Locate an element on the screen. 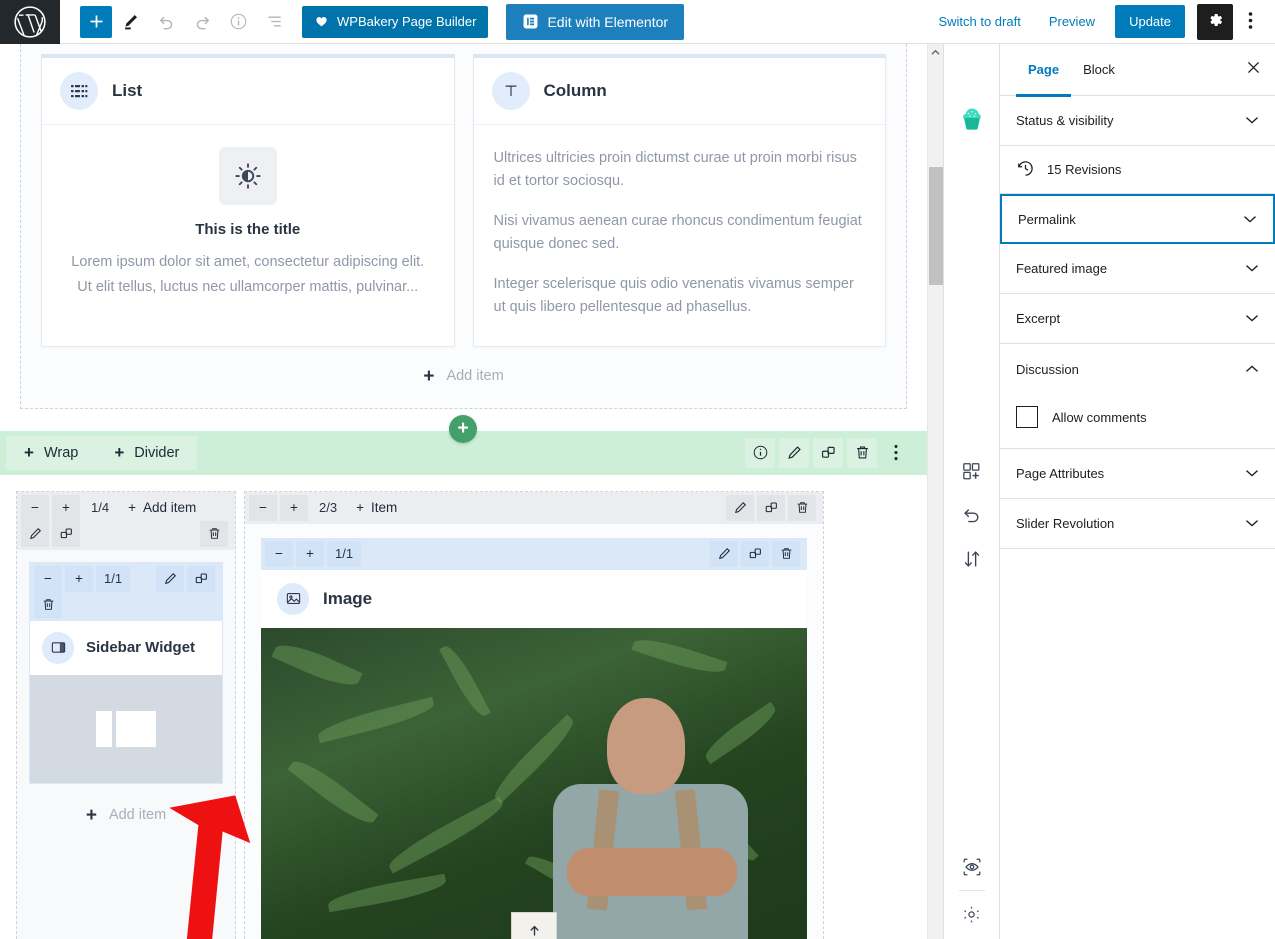 This screenshot has width=1275, height=939. sidebar-widget-header: Sidebar Widget is located at coordinates (126, 647).